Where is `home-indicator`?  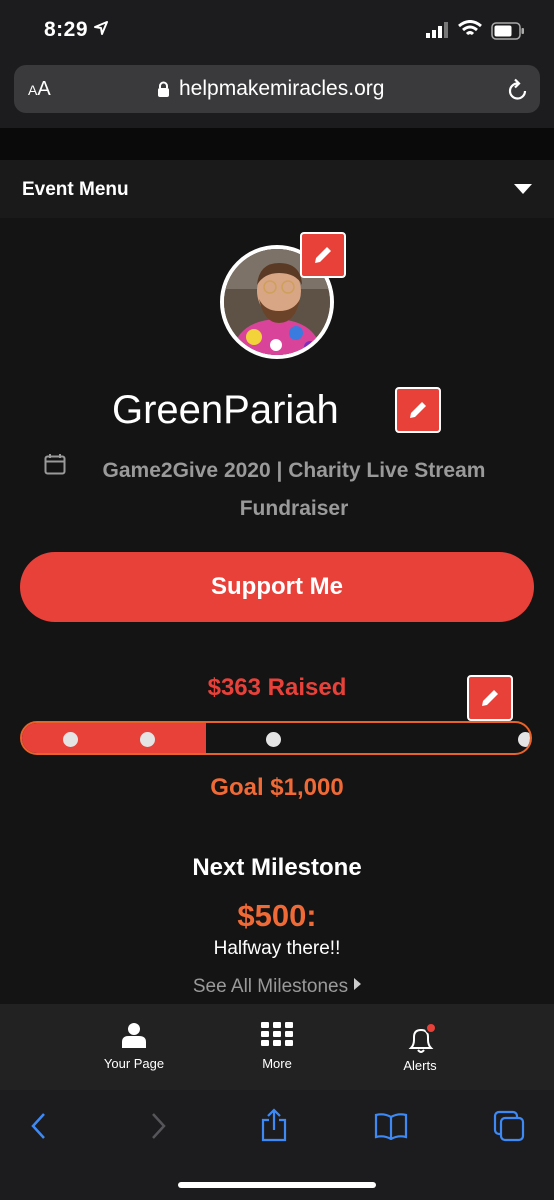 home-indicator is located at coordinates (277, 1185).